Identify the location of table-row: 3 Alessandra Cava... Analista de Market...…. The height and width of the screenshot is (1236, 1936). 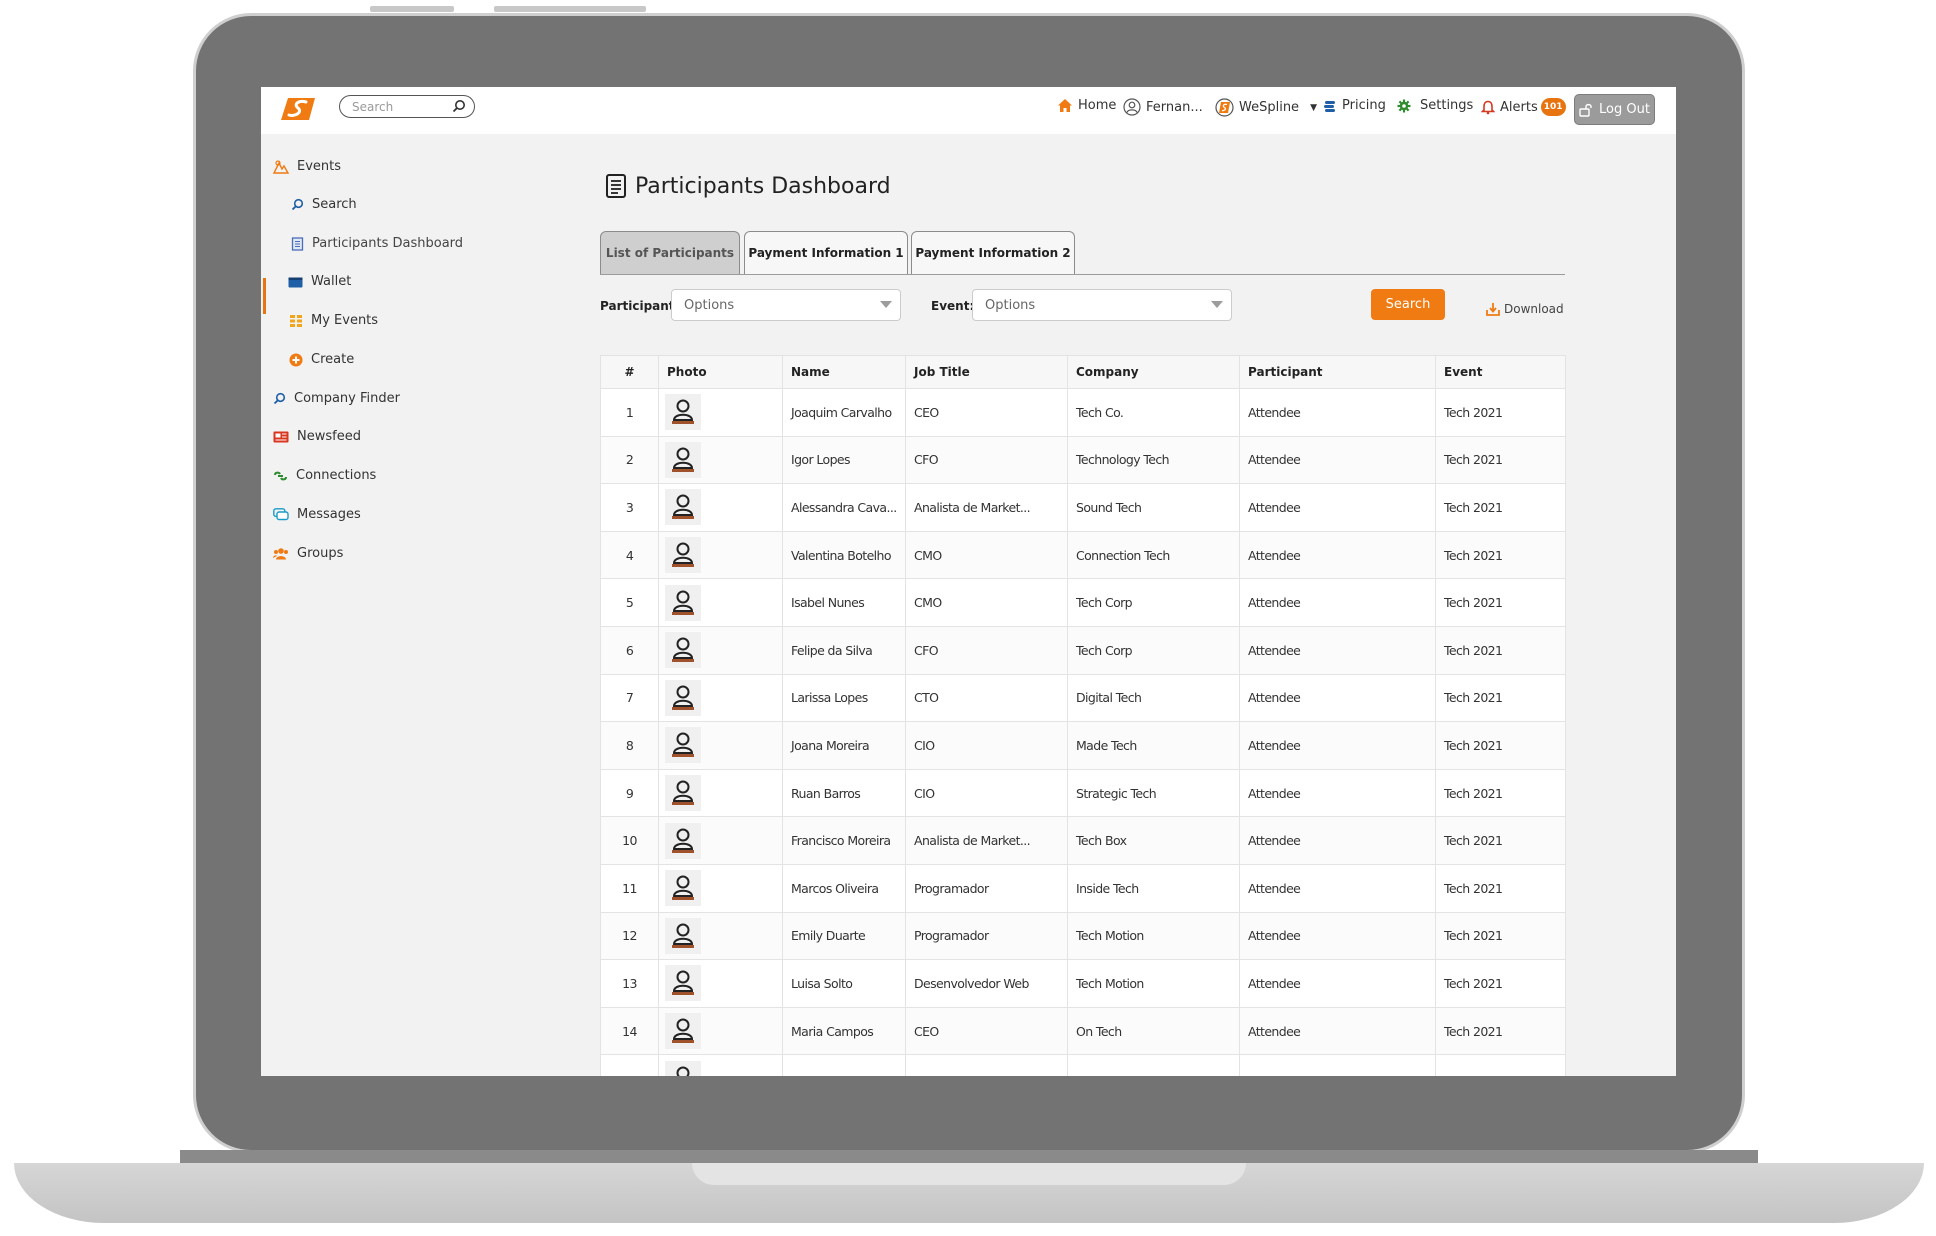
(1083, 507).